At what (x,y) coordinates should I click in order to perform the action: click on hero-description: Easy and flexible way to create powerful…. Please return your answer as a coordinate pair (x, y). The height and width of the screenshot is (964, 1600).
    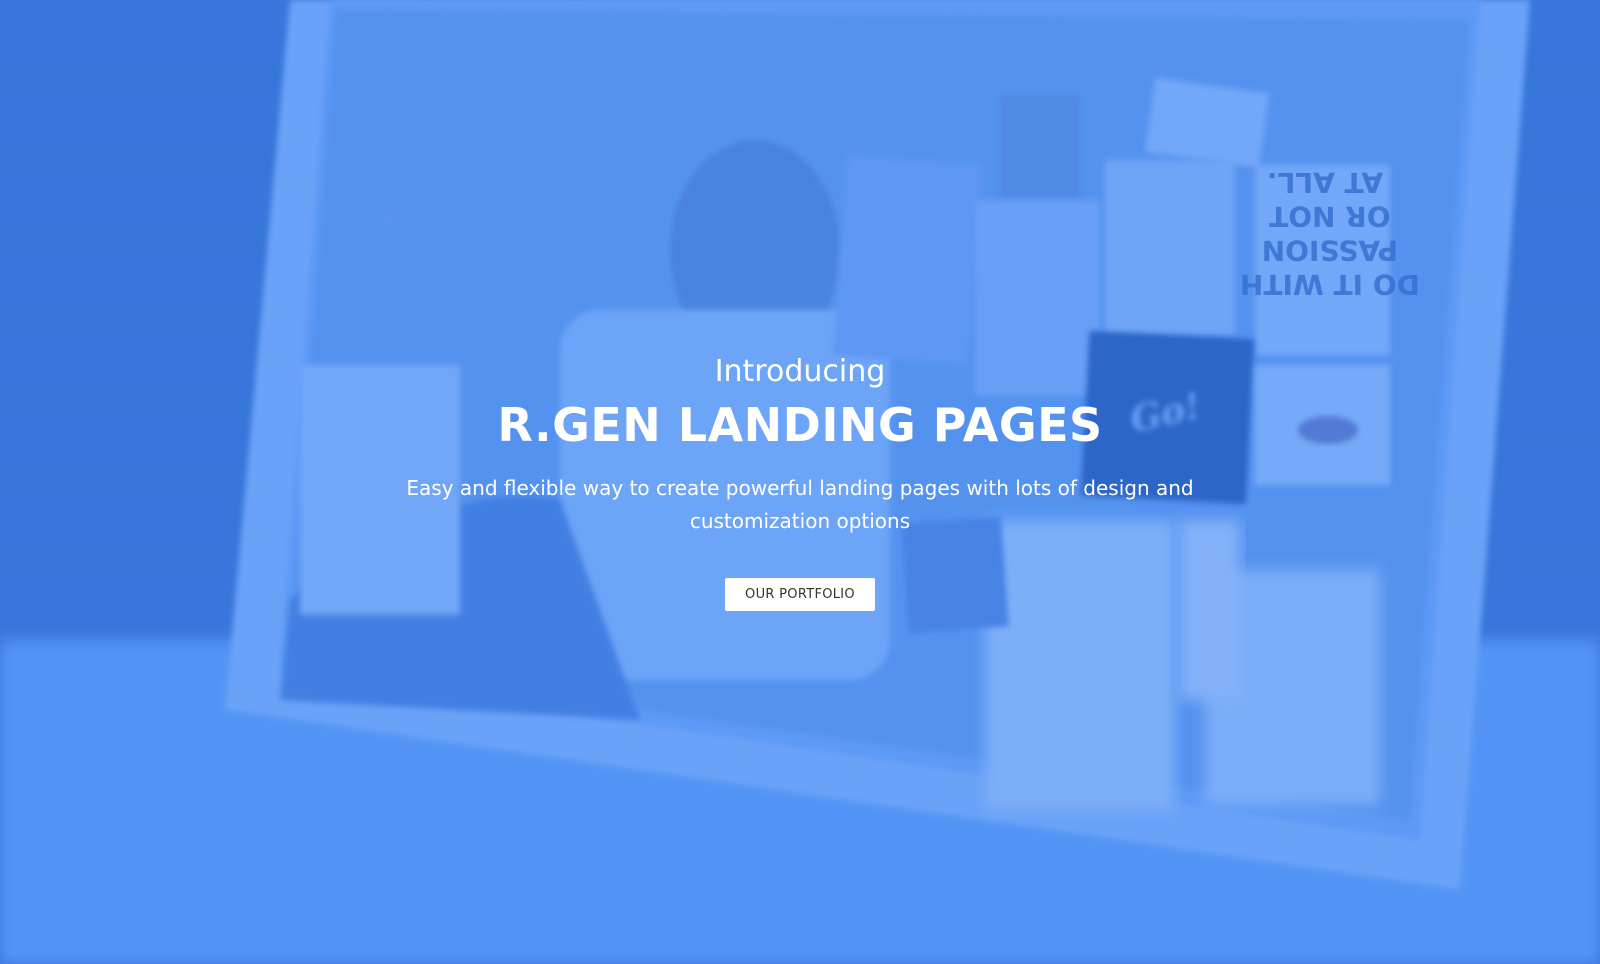
    Looking at the image, I should click on (800, 504).